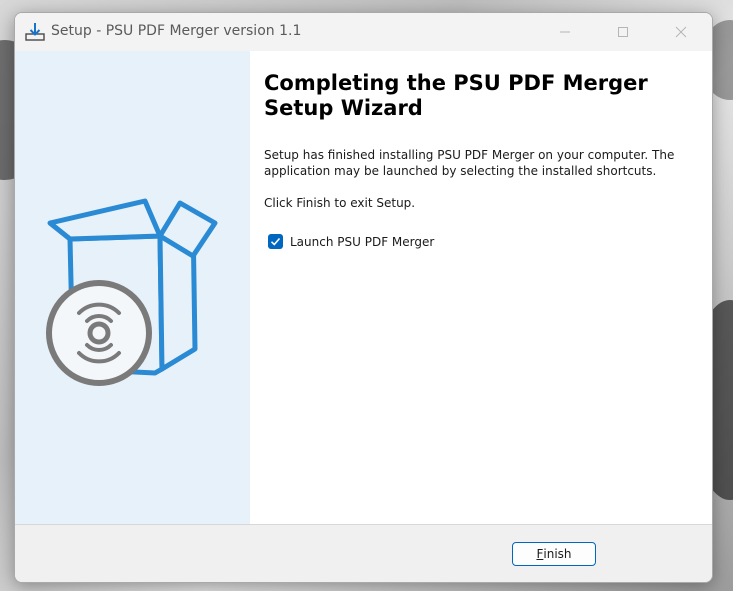 The width and height of the screenshot is (733, 591). What do you see at coordinates (363, 32) in the screenshot?
I see `title-bar: Setup - PSU PDF Merger version 1.1` at bounding box center [363, 32].